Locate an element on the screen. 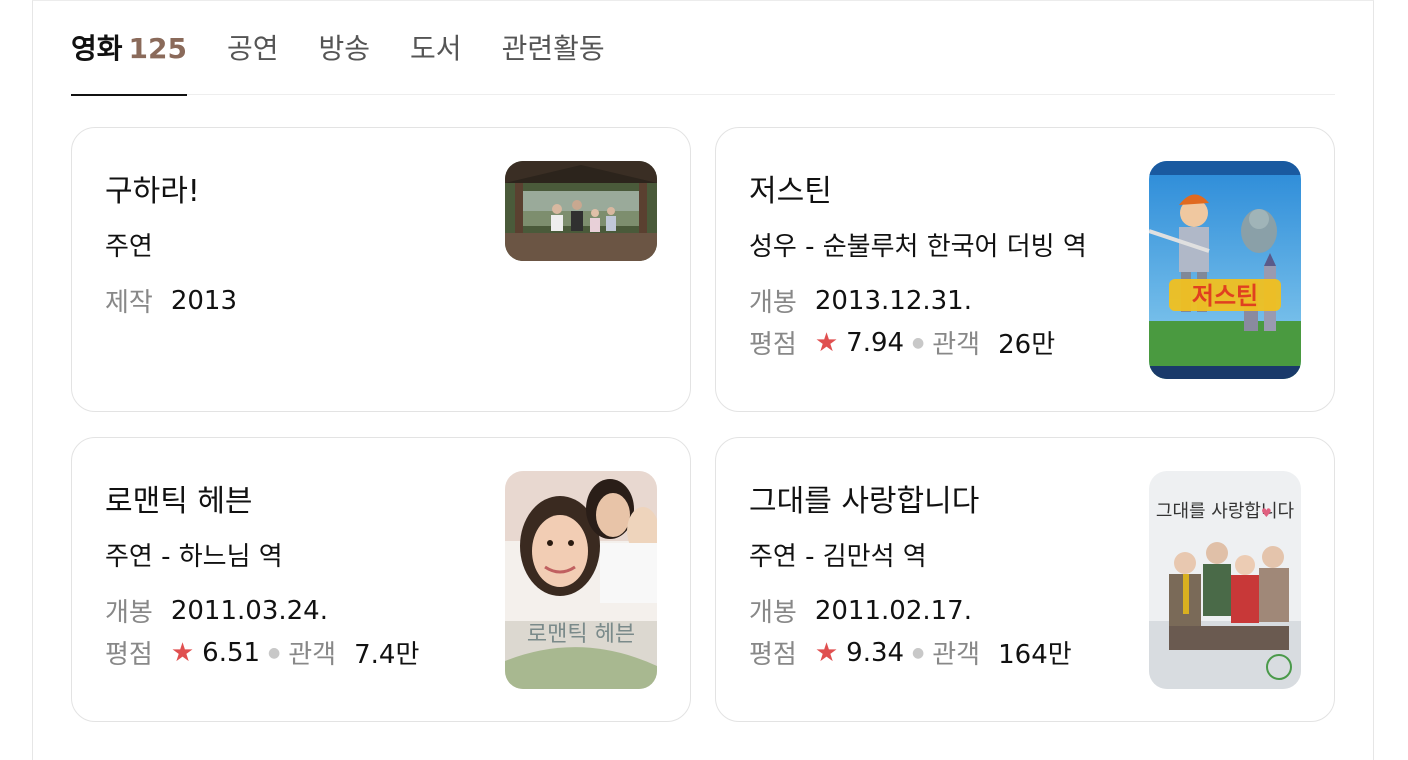 The image size is (1408, 760). poster-title-text: 로맨틱 헤븐 is located at coordinates (581, 634).